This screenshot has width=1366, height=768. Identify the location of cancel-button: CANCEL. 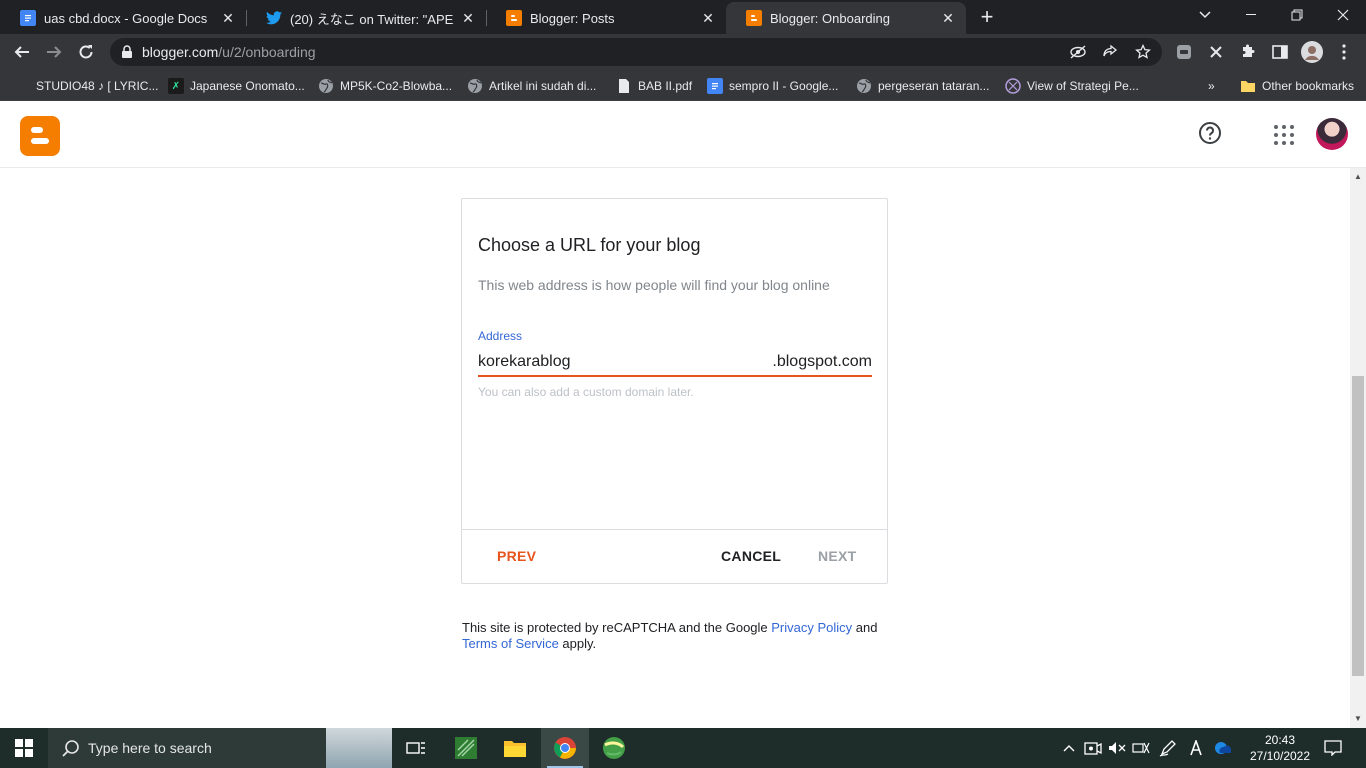
(751, 556).